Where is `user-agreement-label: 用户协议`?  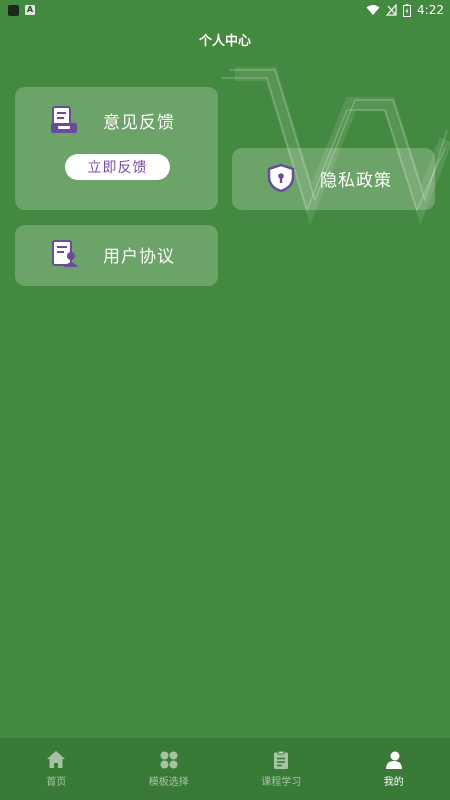 user-agreement-label: 用户协议 is located at coordinates (139, 256).